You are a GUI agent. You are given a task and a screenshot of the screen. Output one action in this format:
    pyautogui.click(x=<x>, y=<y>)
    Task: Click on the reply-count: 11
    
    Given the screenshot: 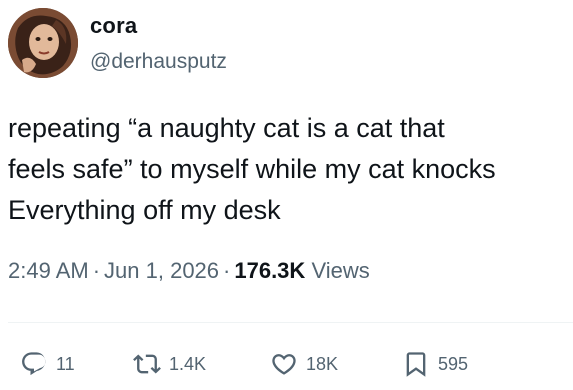 What is the action you would take?
    pyautogui.click(x=65, y=363)
    